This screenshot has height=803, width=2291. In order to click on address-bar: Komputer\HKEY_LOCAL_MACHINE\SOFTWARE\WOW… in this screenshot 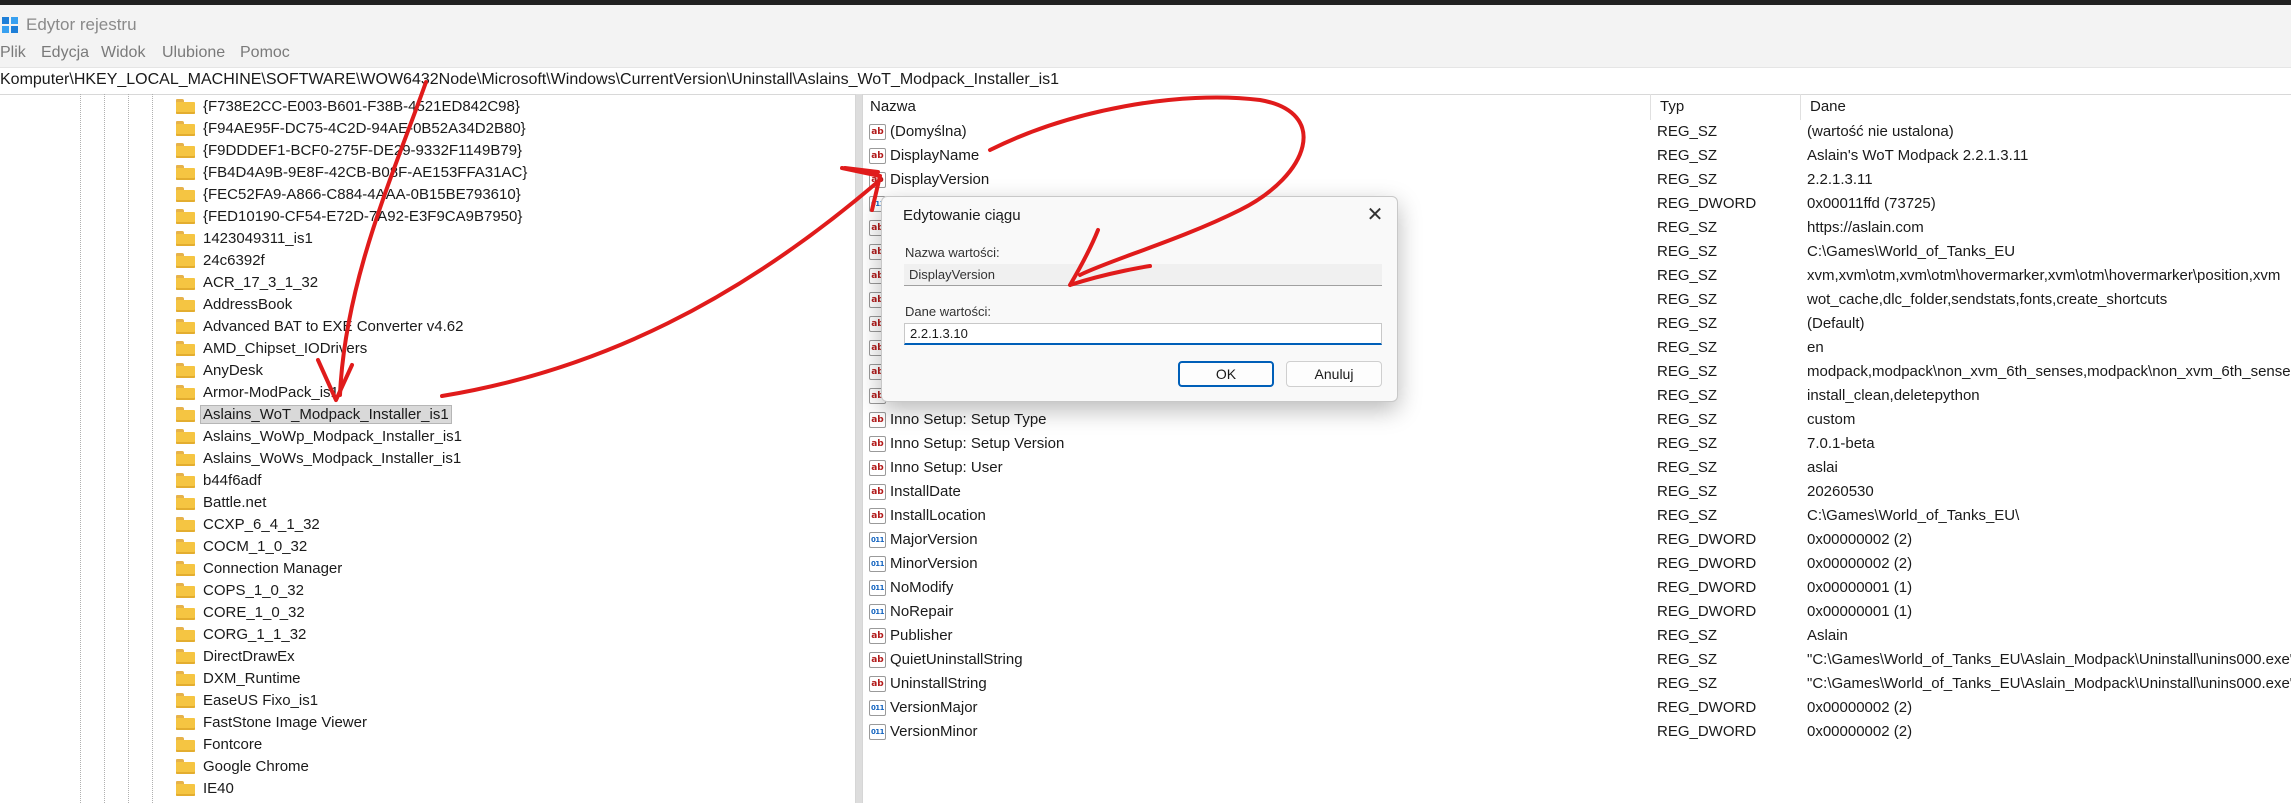, I will do `click(1145, 81)`.